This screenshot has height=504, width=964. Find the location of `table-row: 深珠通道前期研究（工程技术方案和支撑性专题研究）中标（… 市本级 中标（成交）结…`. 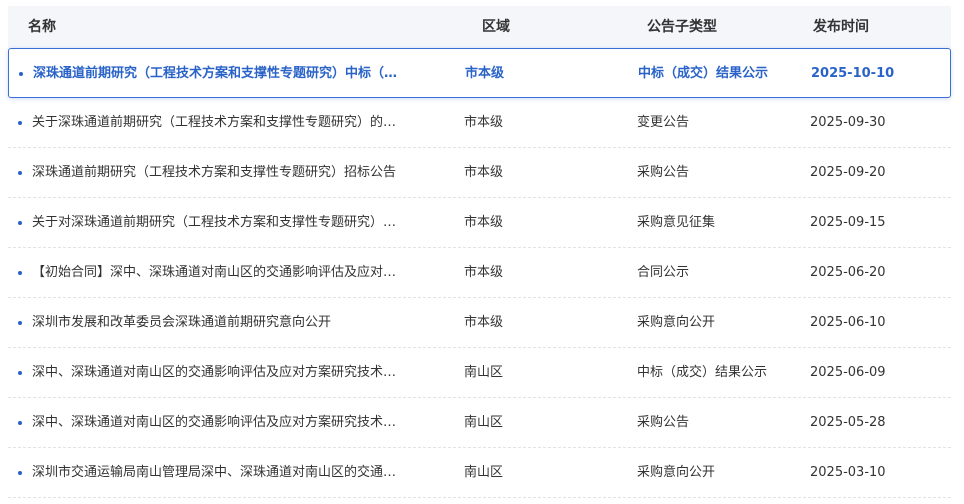

table-row: 深珠通道前期研究（工程技术方案和支撑性专题研究）中标（… 市本级 中标（成交）结… is located at coordinates (479, 73).